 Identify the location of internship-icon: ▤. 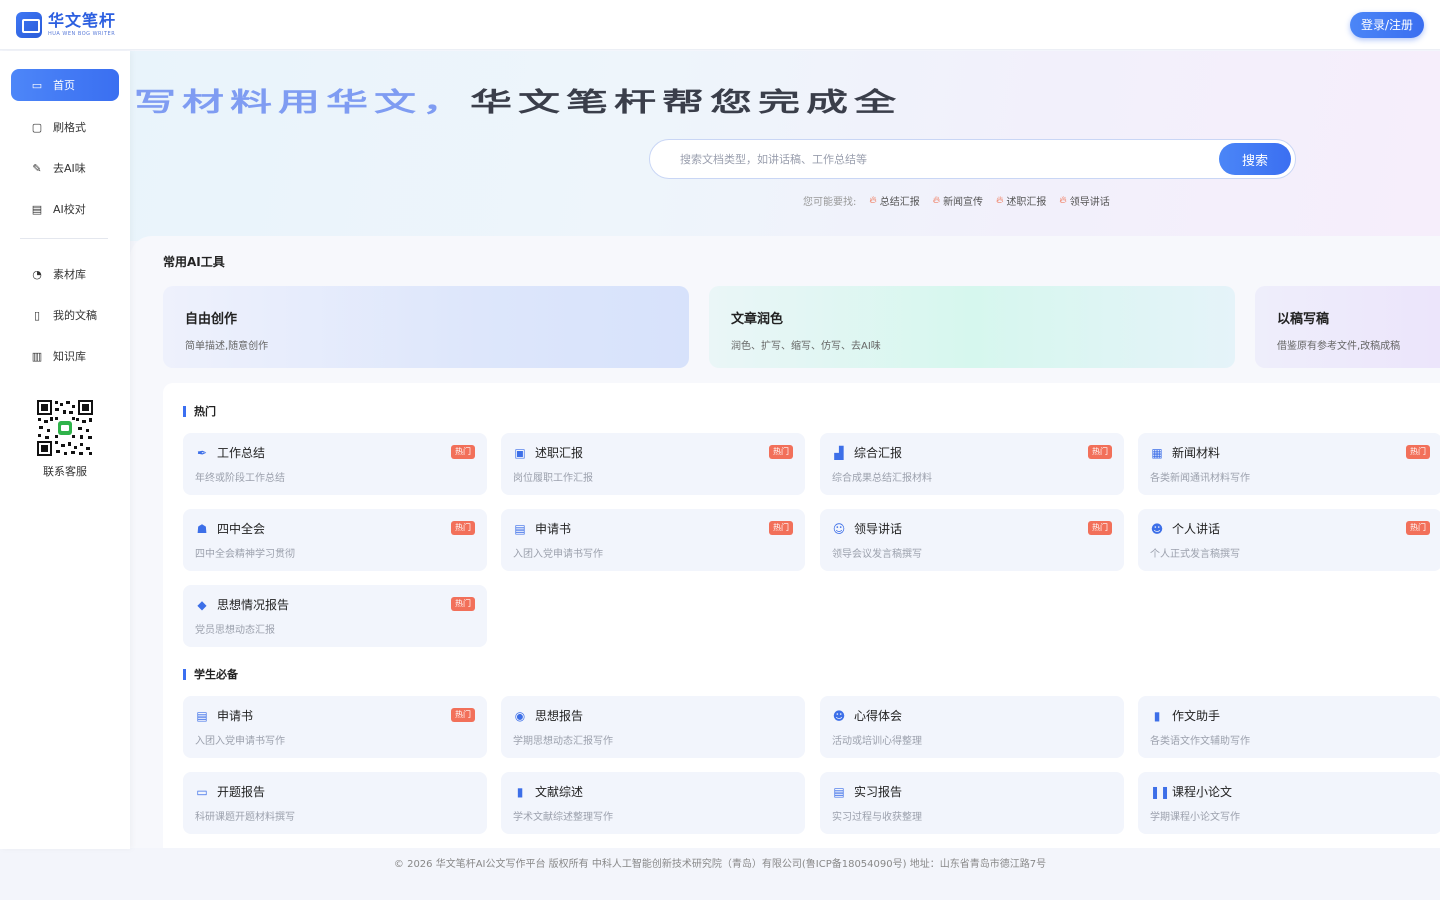
(839, 791).